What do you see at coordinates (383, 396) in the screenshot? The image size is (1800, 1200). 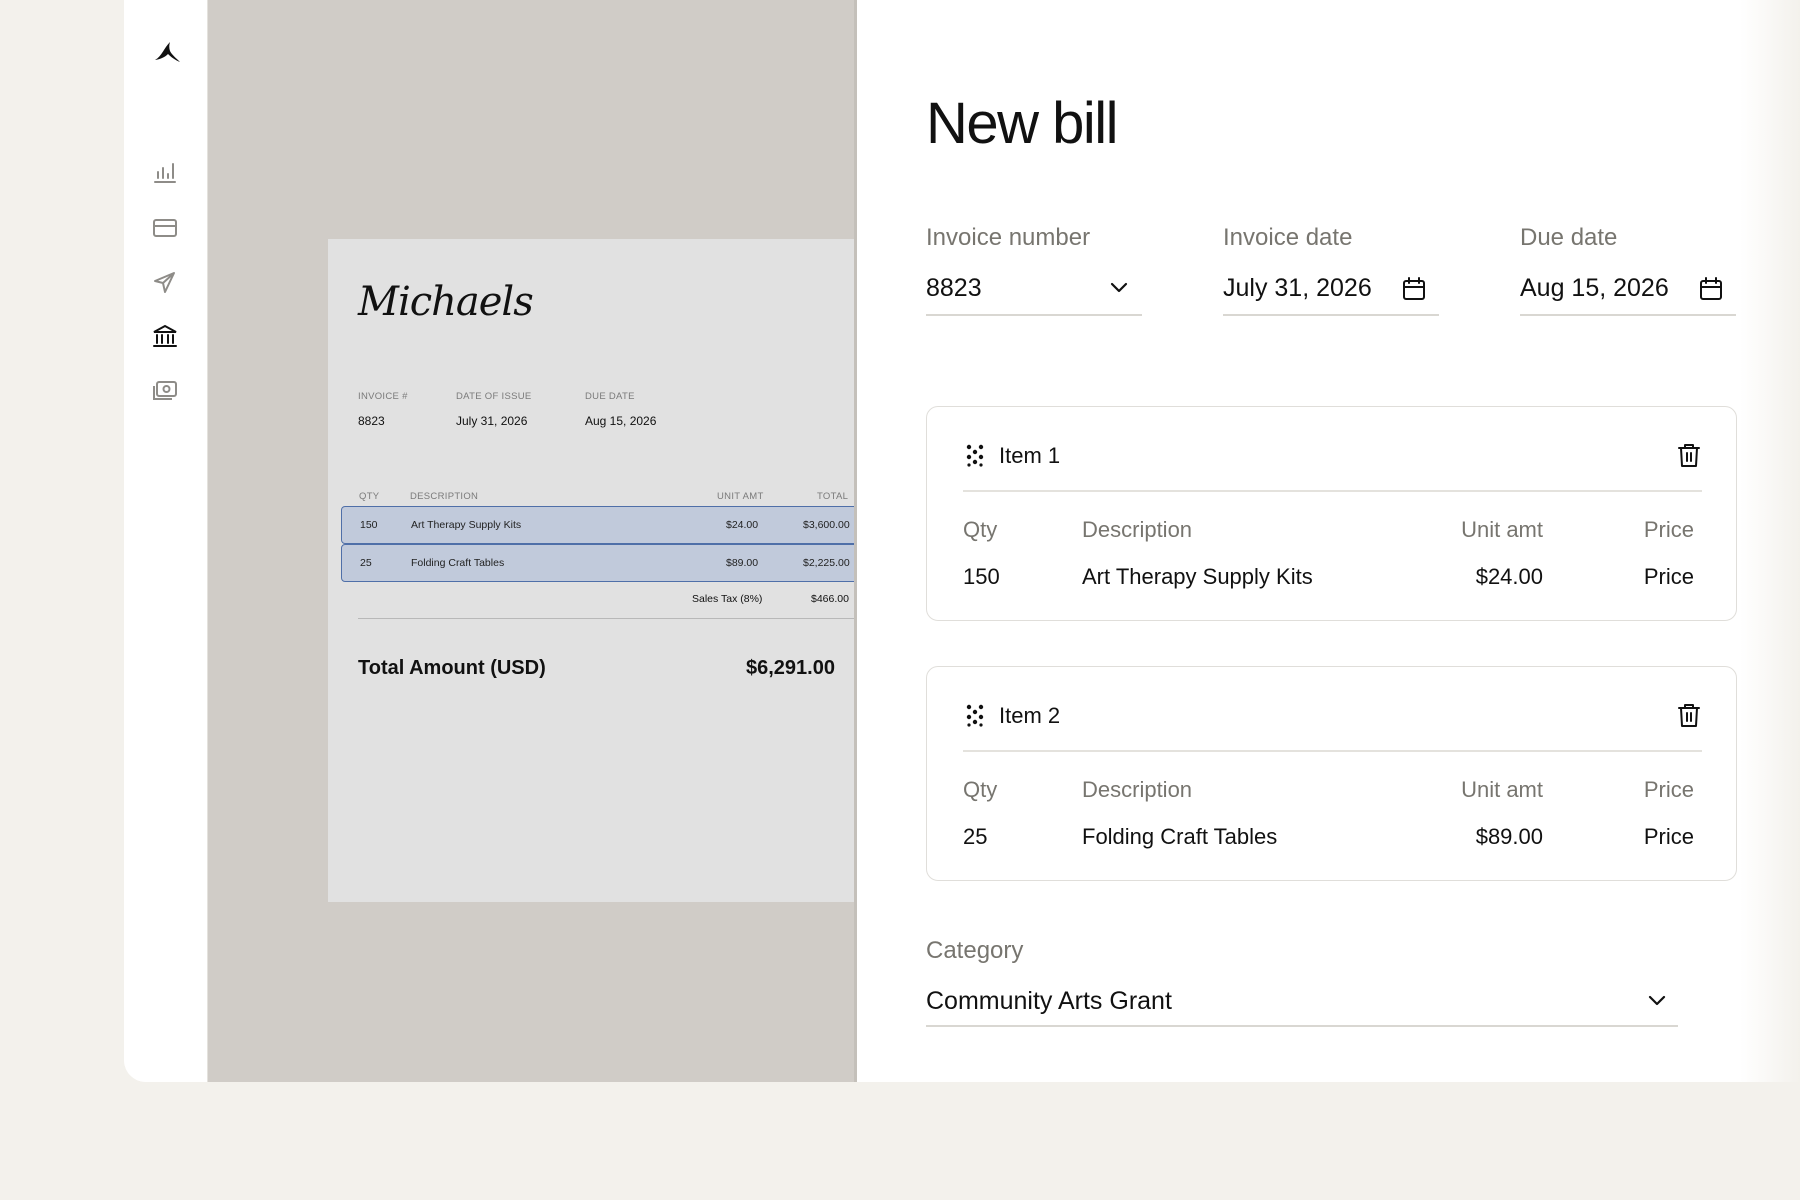 I see `invoice-number-label: INVOICE #` at bounding box center [383, 396].